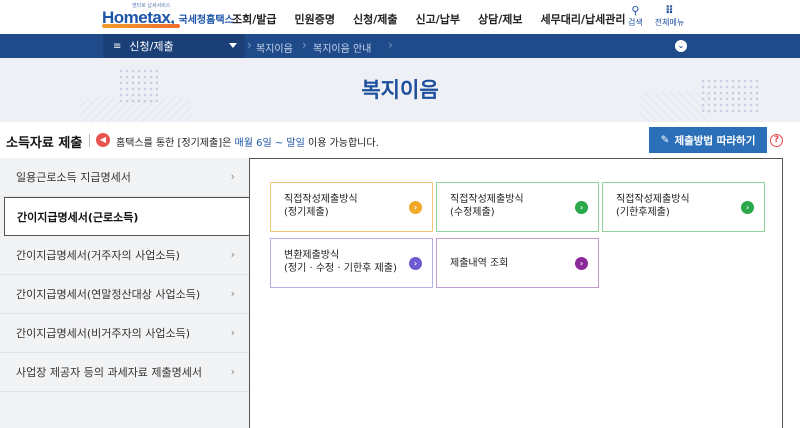  I want to click on grid-menu-icon: ⠿, so click(669, 10).